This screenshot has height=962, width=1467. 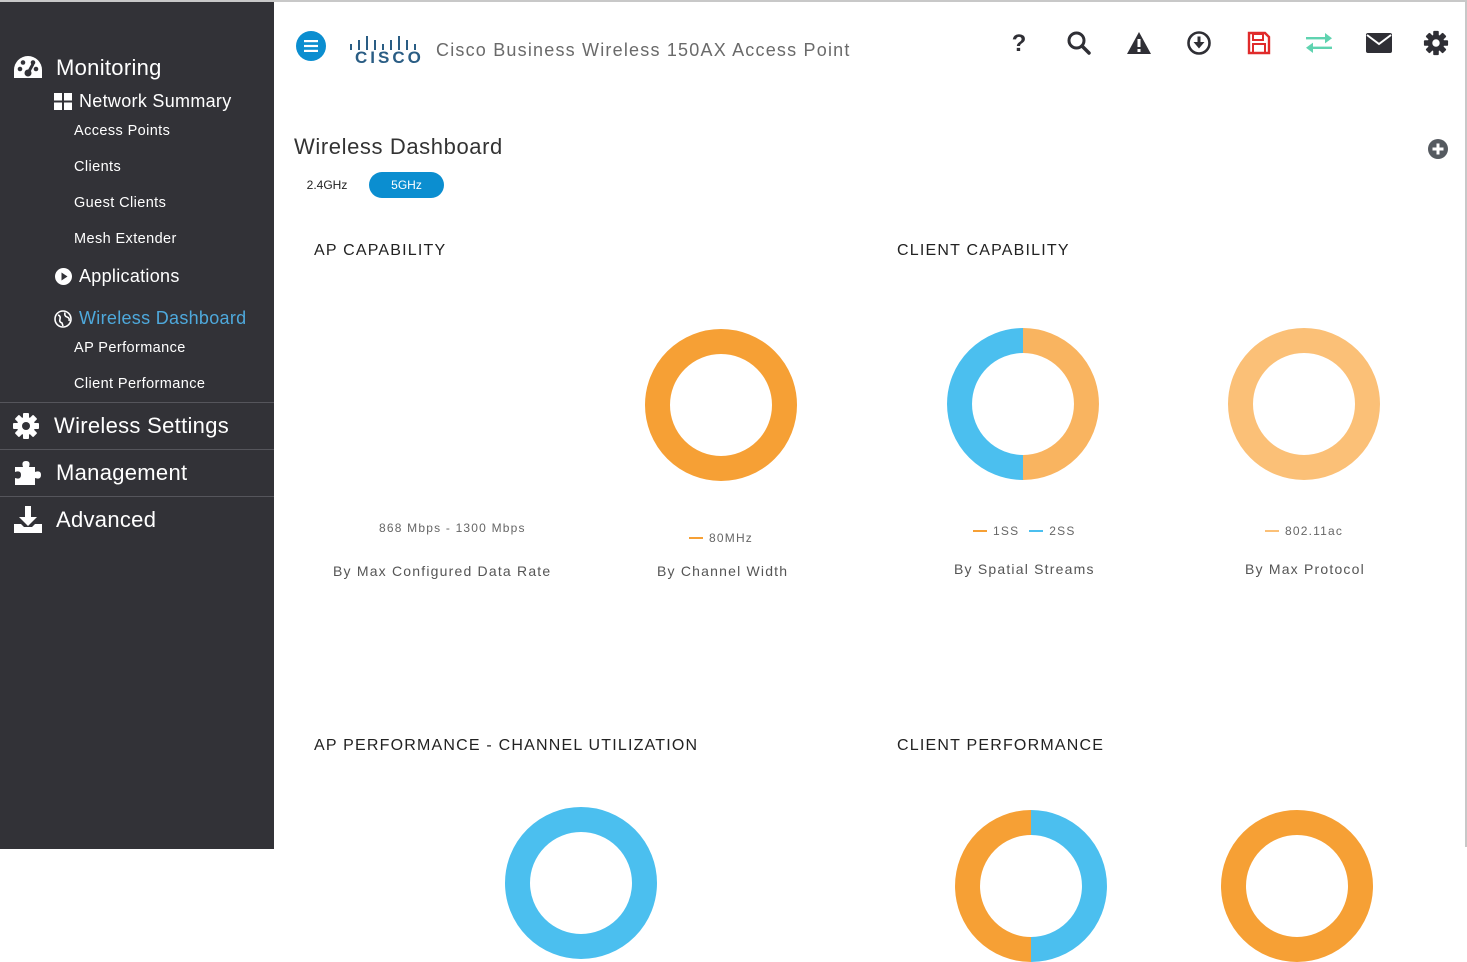 I want to click on hamburger-icon, so click(x=311, y=46).